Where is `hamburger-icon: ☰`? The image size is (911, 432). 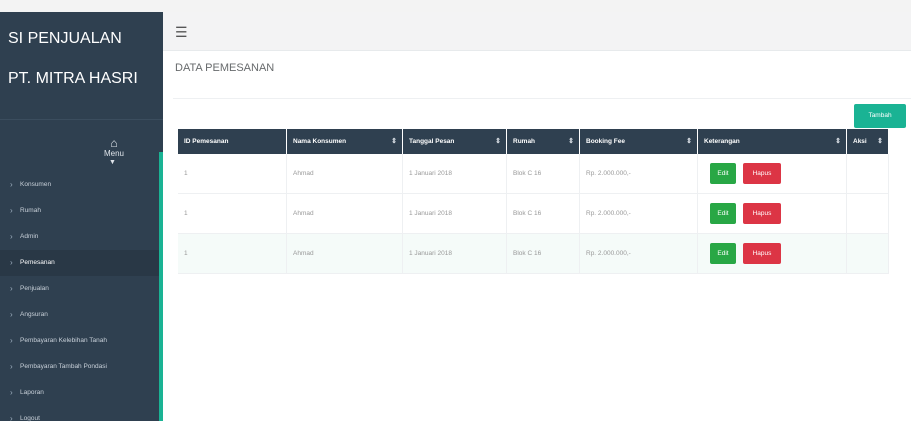
hamburger-icon: ☰ is located at coordinates (181, 32).